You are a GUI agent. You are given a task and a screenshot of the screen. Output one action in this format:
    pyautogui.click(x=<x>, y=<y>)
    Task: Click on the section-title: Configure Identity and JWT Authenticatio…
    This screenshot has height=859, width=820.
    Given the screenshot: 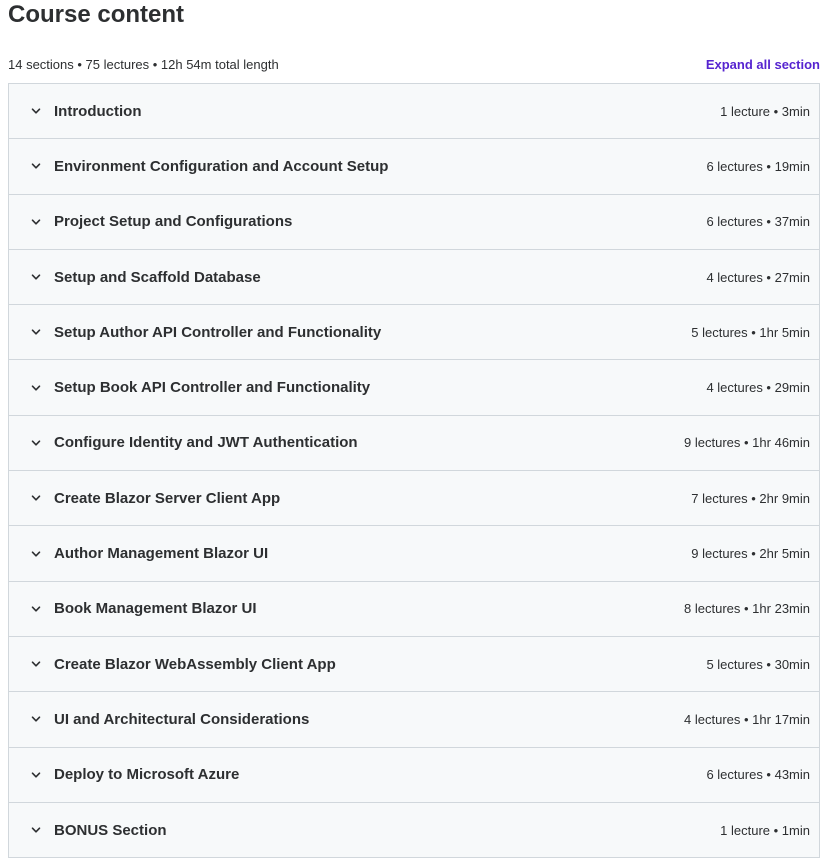 What is the action you would take?
    pyautogui.click(x=206, y=443)
    